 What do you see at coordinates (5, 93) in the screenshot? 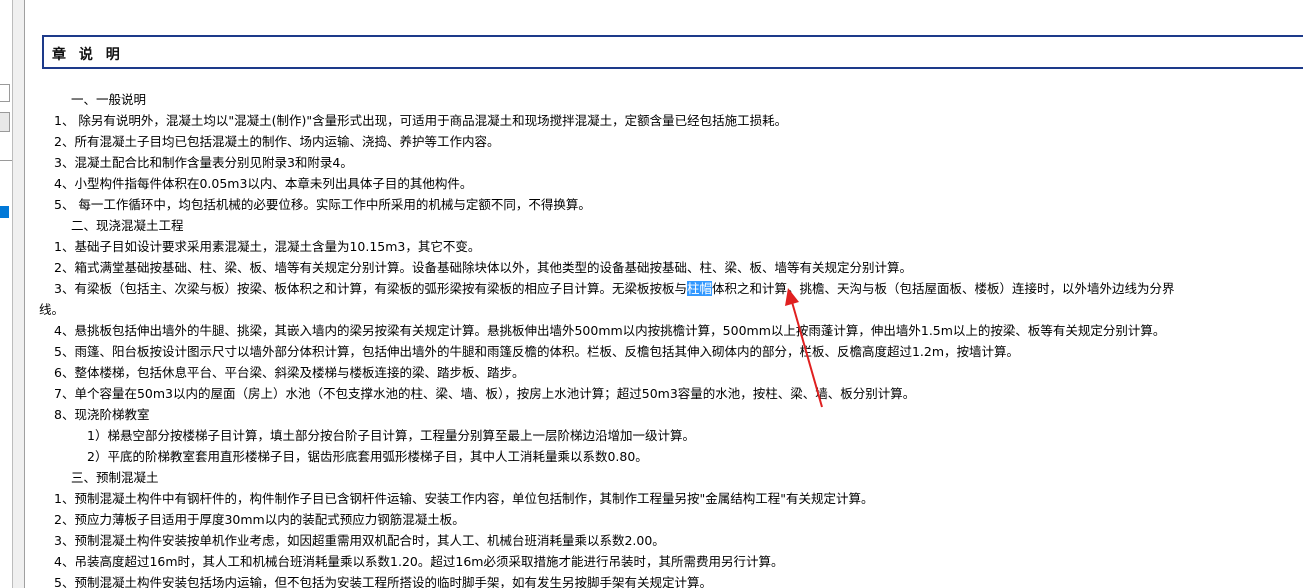
I see `left-search-field` at bounding box center [5, 93].